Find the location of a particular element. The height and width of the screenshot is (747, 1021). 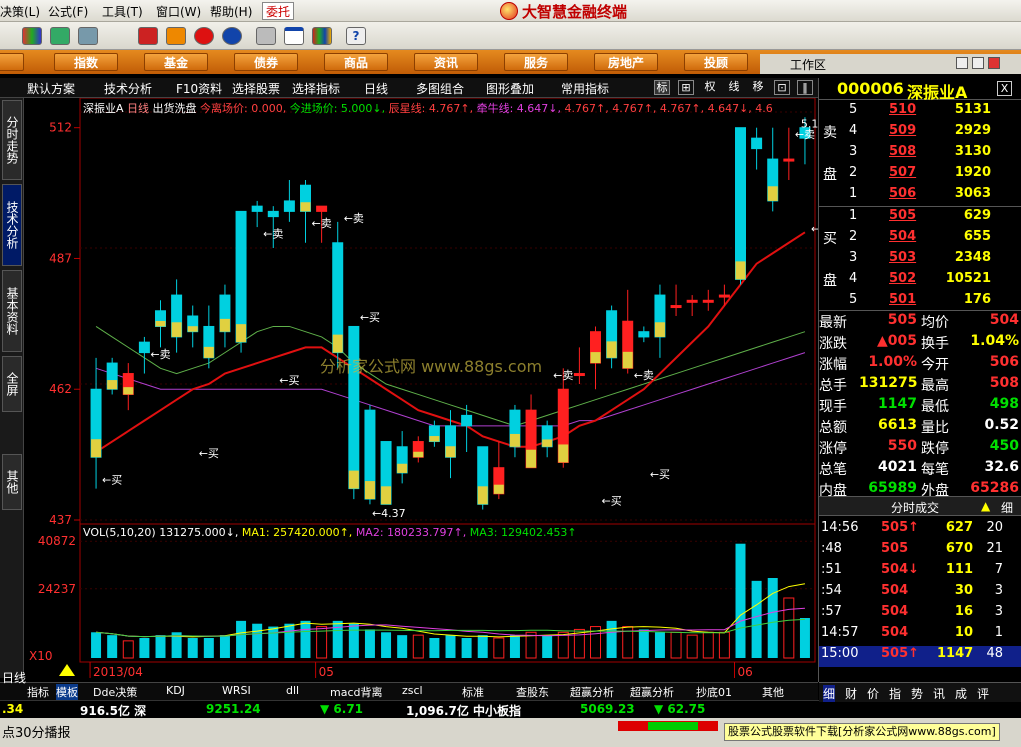

help-icon: ? is located at coordinates (356, 36).